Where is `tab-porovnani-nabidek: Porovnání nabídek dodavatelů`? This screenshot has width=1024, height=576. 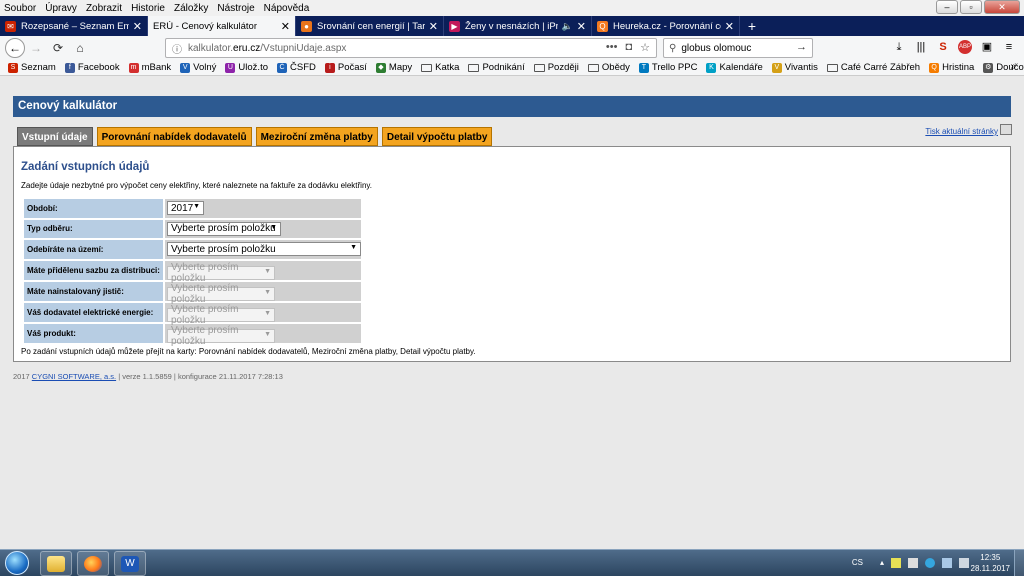 tab-porovnani-nabidek: Porovnání nabídek dodavatelů is located at coordinates (174, 136).